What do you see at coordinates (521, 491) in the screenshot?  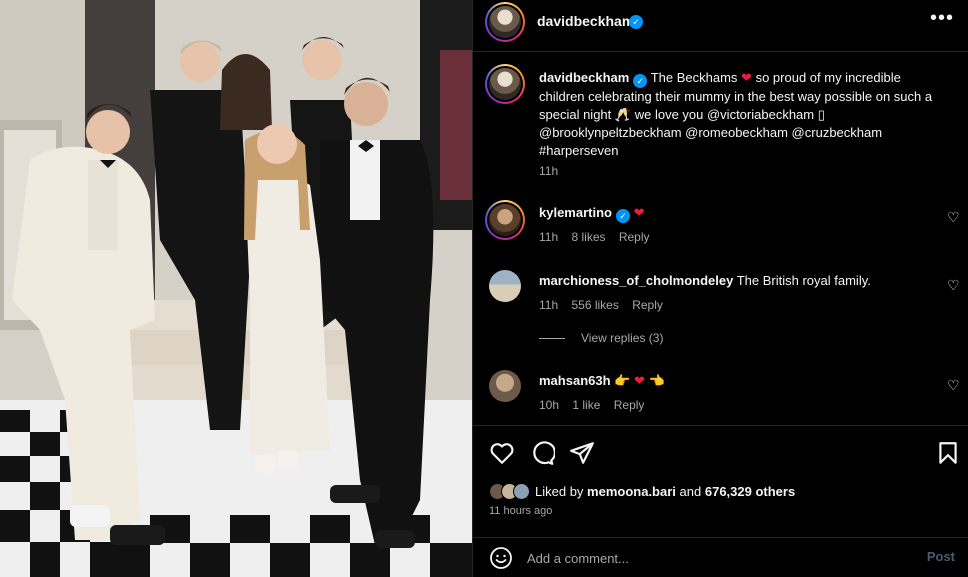 I see `liker-avatar` at bounding box center [521, 491].